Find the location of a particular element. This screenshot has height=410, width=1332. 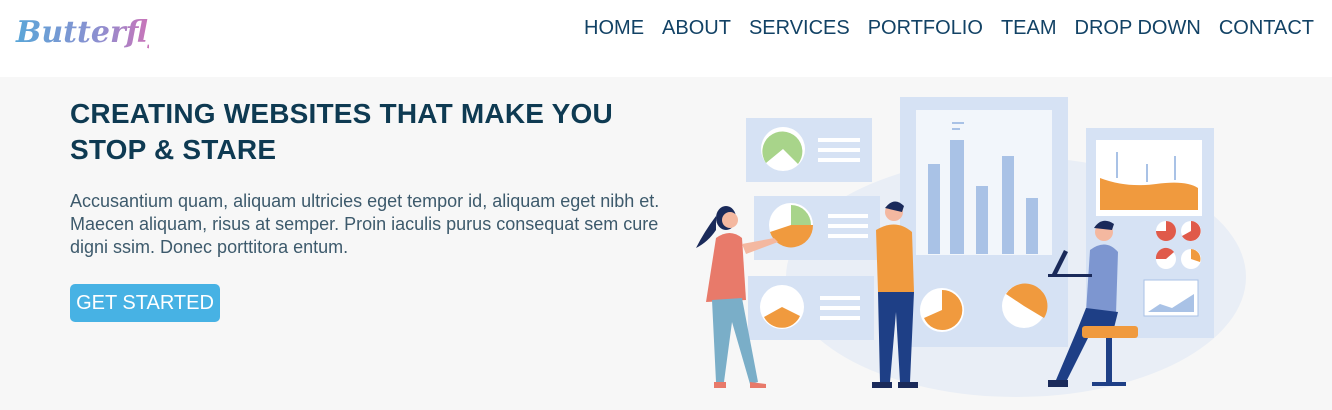

get-started-button: GET STARTED is located at coordinates (145, 303).